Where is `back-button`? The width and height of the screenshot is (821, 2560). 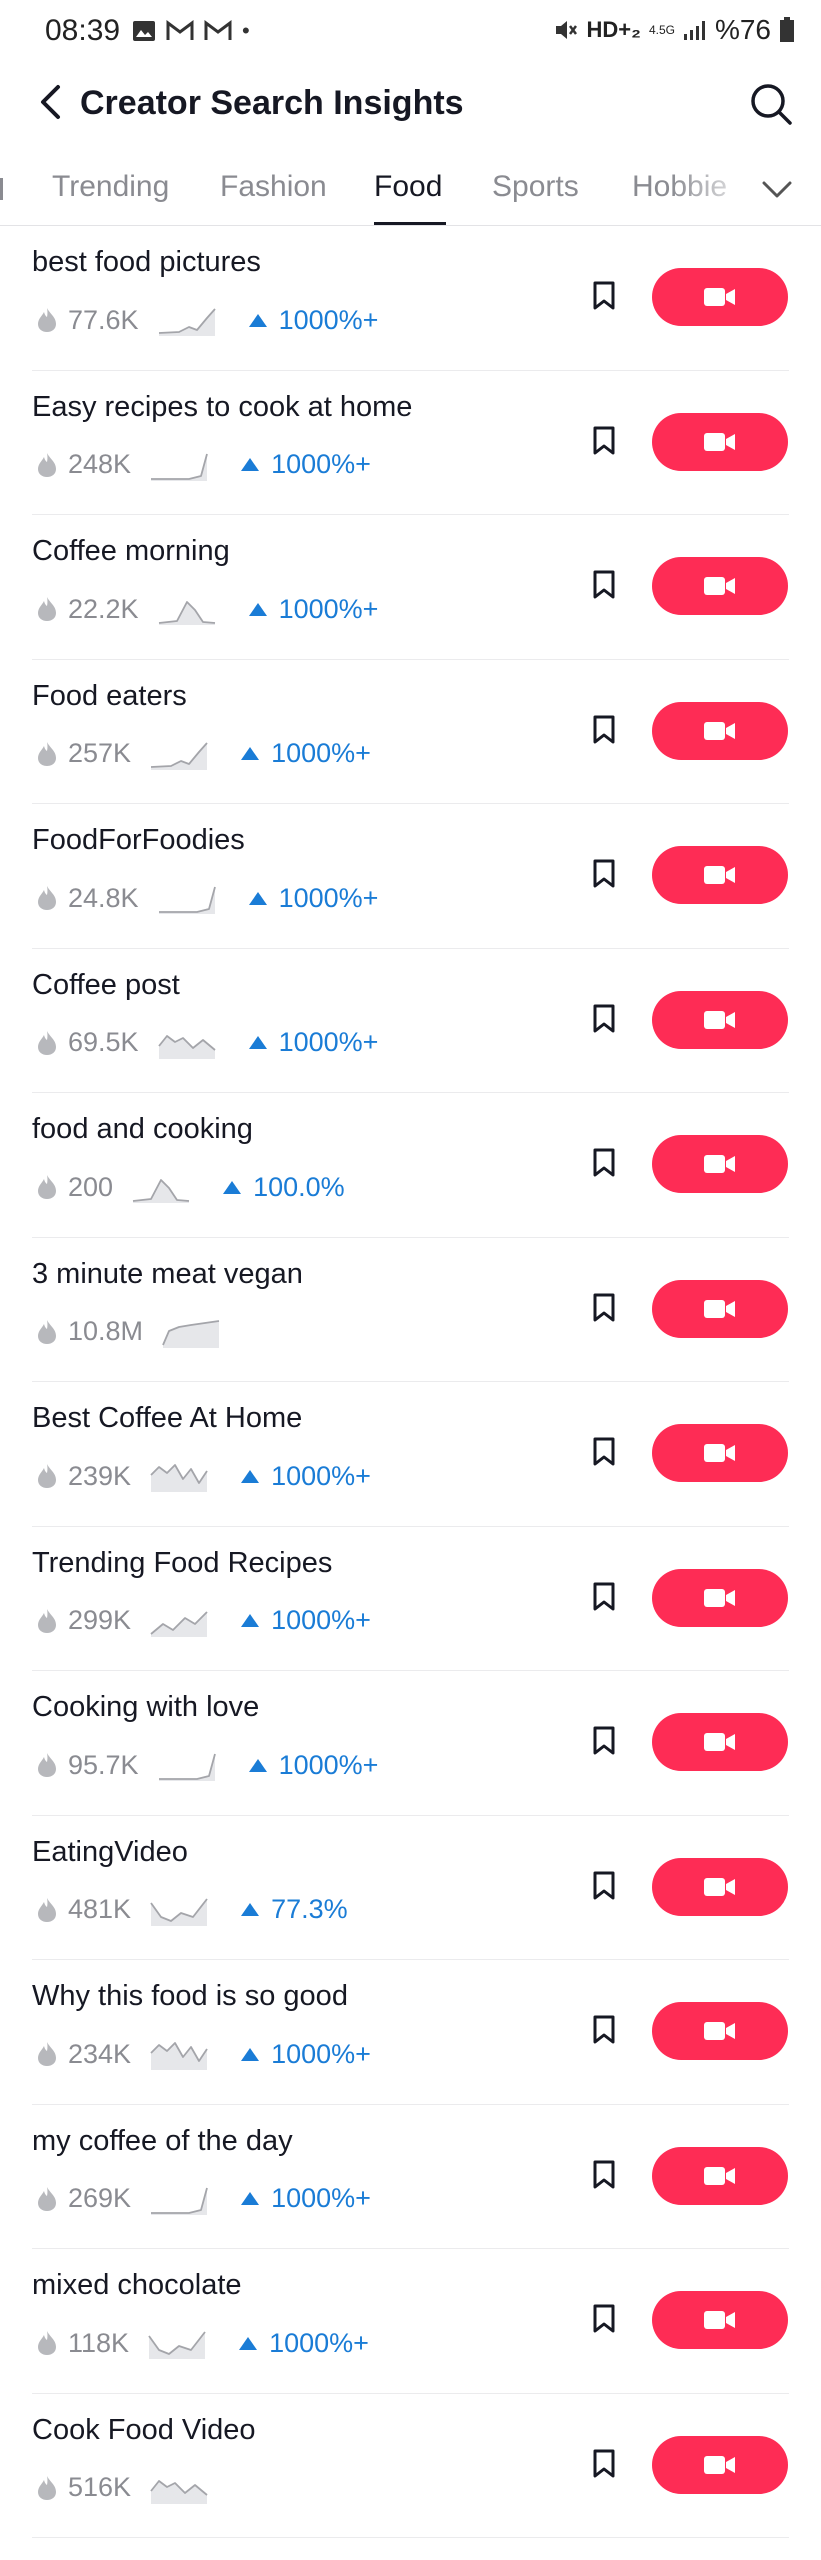
back-button is located at coordinates (50, 102).